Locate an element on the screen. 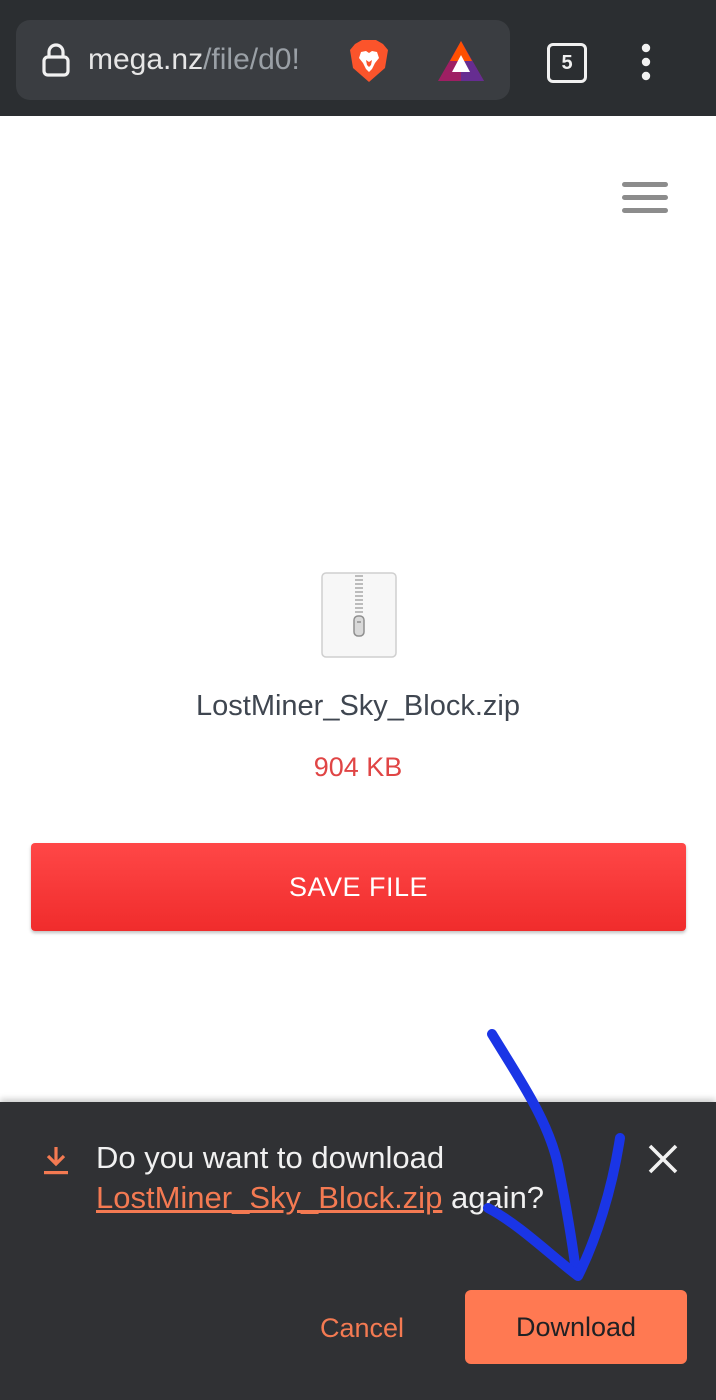  file-name: LostMiner_Sky_Block.zip is located at coordinates (358, 706).